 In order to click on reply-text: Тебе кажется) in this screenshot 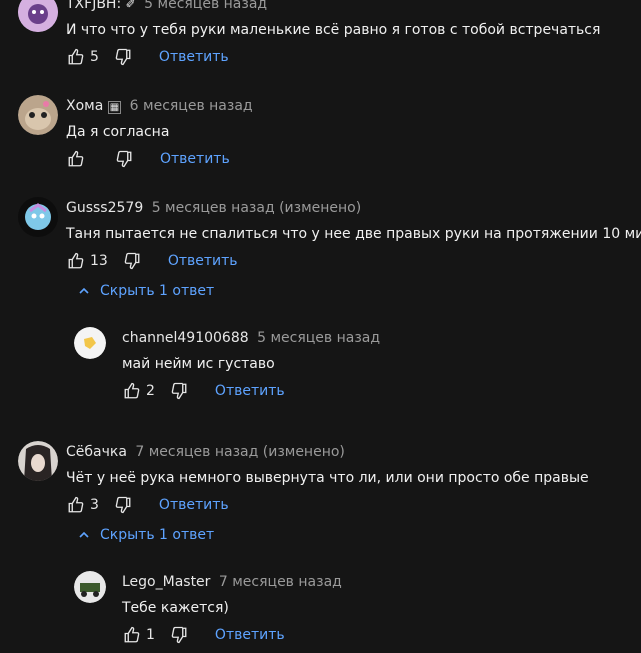, I will do `click(175, 608)`.